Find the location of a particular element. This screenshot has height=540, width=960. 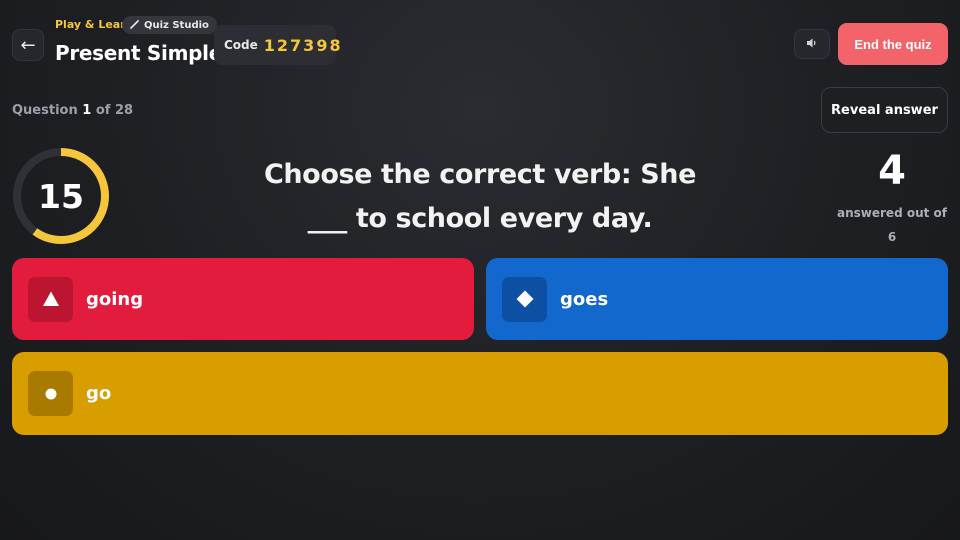

sound-toggle-button is located at coordinates (812, 44).